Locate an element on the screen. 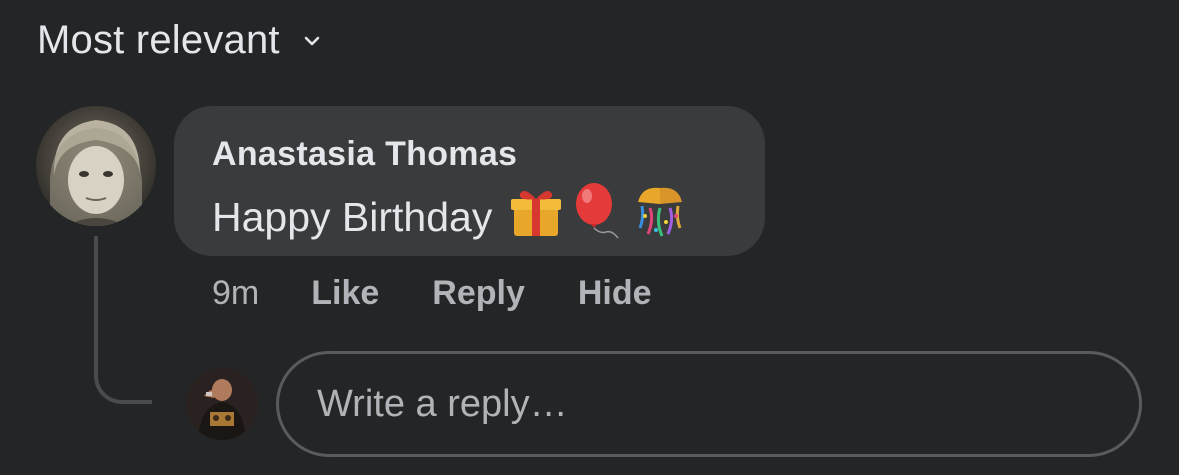 The width and height of the screenshot is (1179, 475). chevron-down-icon is located at coordinates (312, 41).